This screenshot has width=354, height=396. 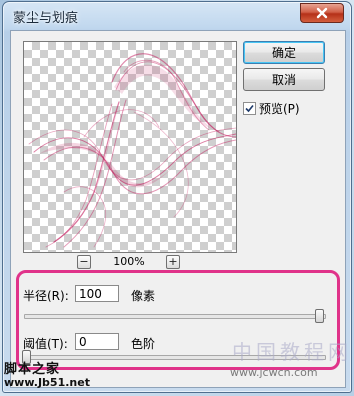 I want to click on preview-toggle: 预览(P), so click(x=271, y=108).